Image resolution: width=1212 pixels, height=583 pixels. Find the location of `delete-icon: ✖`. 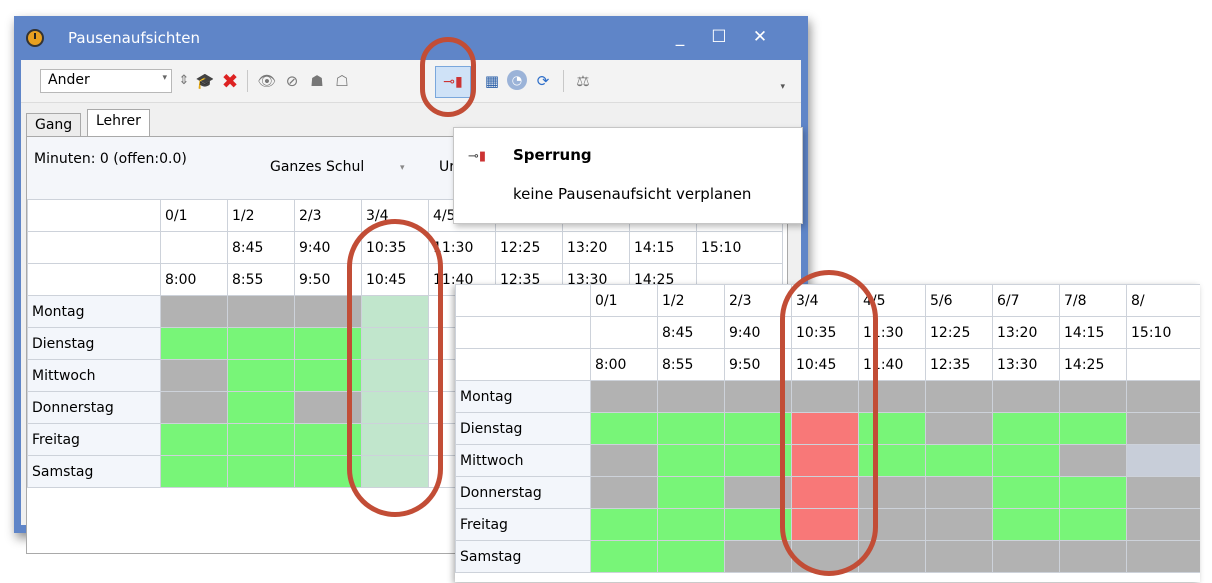

delete-icon: ✖ is located at coordinates (230, 81).